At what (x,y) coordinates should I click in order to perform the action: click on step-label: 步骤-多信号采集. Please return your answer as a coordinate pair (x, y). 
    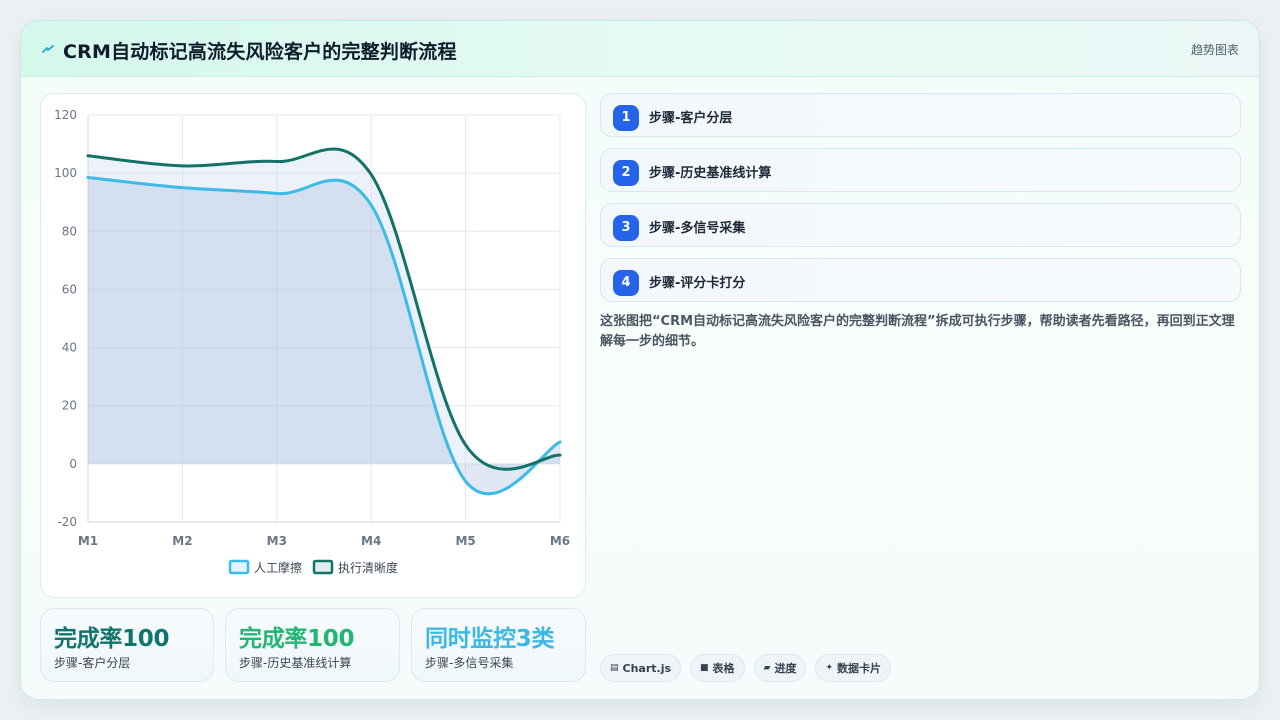
    Looking at the image, I should click on (697, 228).